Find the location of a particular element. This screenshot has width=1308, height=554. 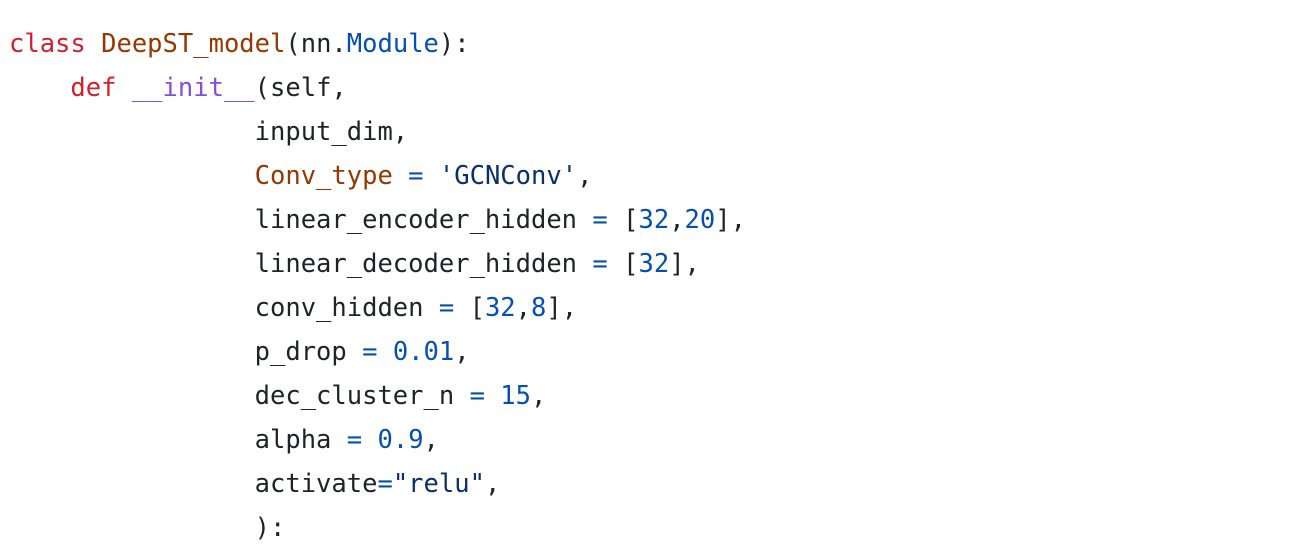

code-line: dec_cluster_n = 15, is located at coordinates (377, 396).